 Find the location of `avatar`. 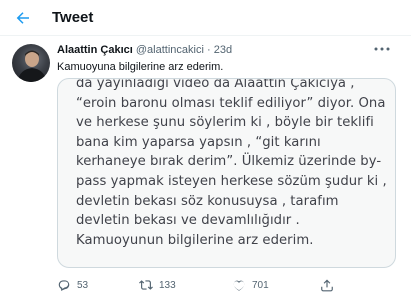

avatar is located at coordinates (31, 63).